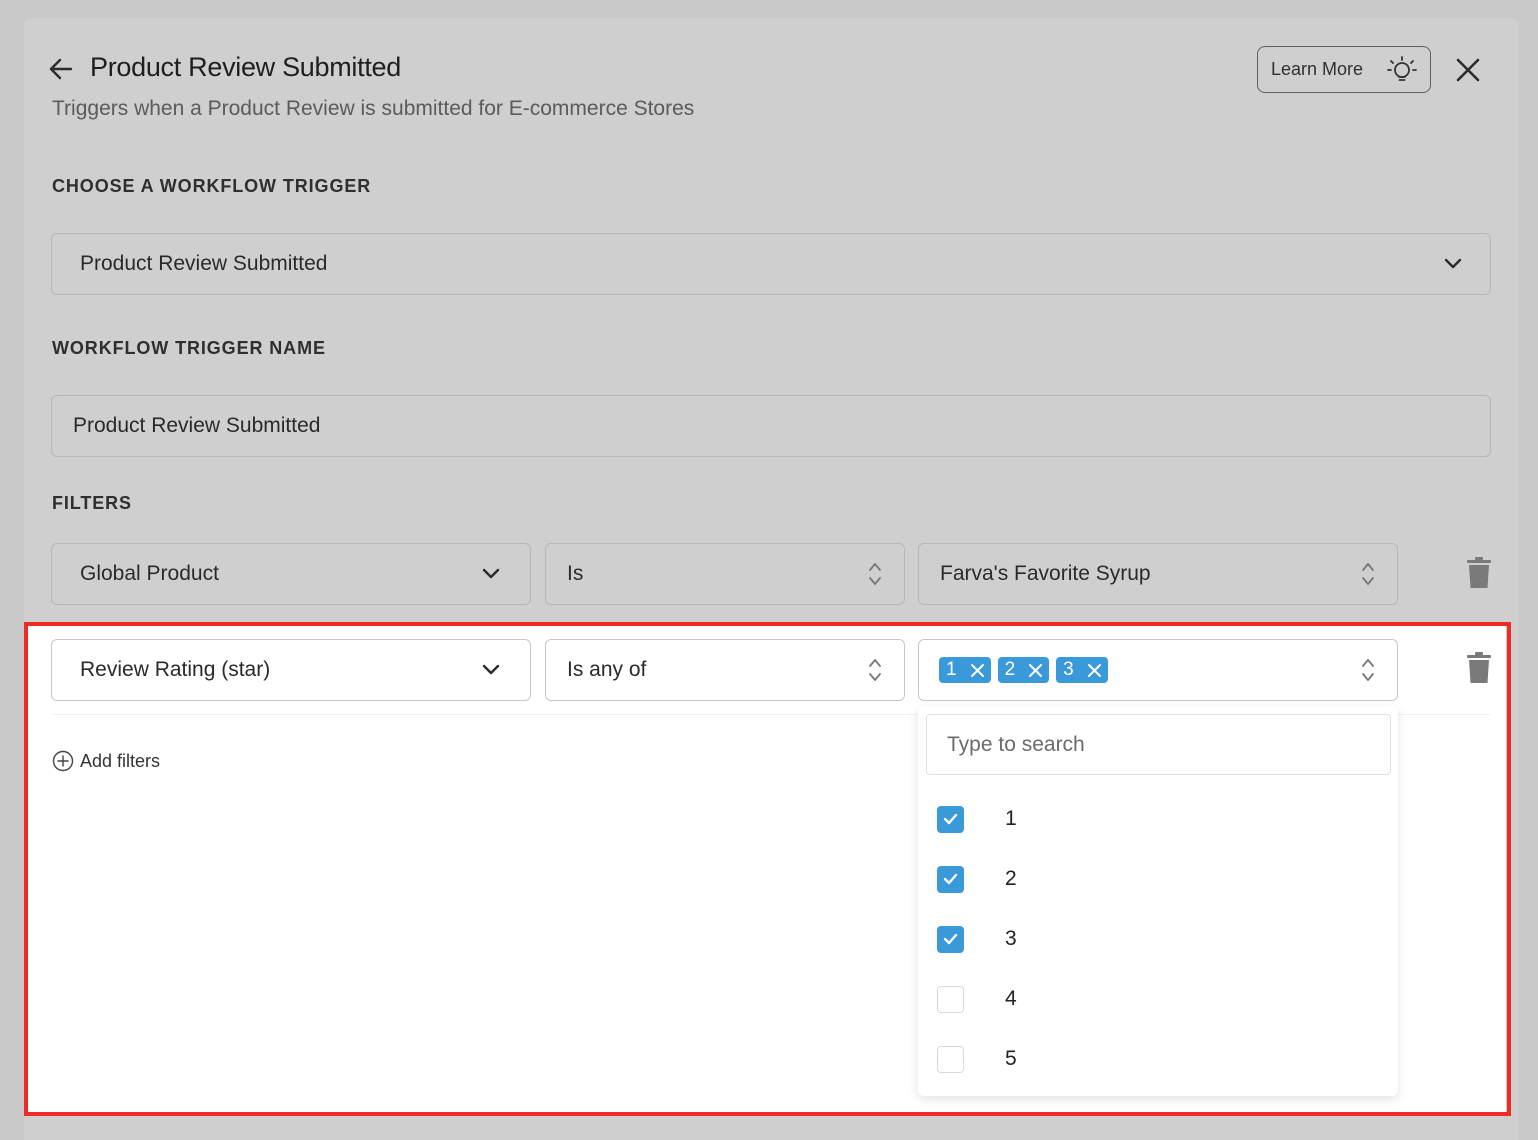 This screenshot has height=1140, width=1538. I want to click on trigger-name-input: Product Review Submitted, so click(771, 426).